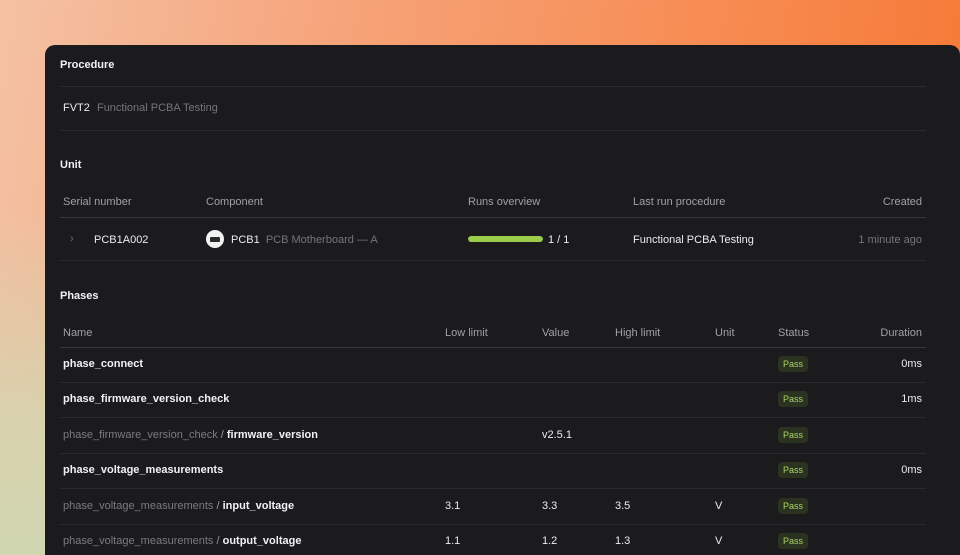 The width and height of the screenshot is (960, 555). What do you see at coordinates (623, 505) in the screenshot?
I see `phase-high-limit: 3.5` at bounding box center [623, 505].